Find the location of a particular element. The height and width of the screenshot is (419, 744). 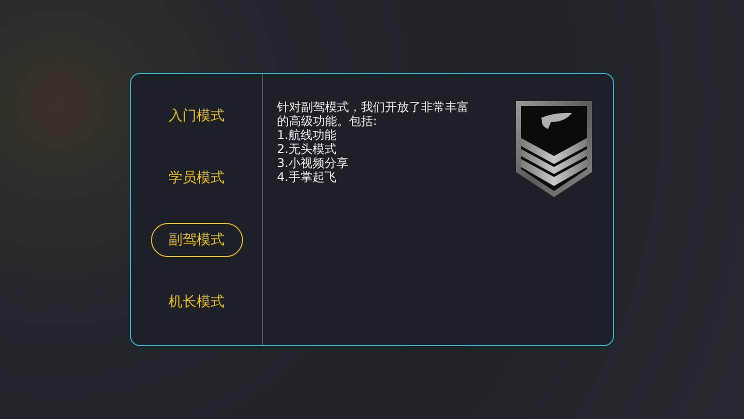

feature-item: 1.航线功能 is located at coordinates (307, 135).